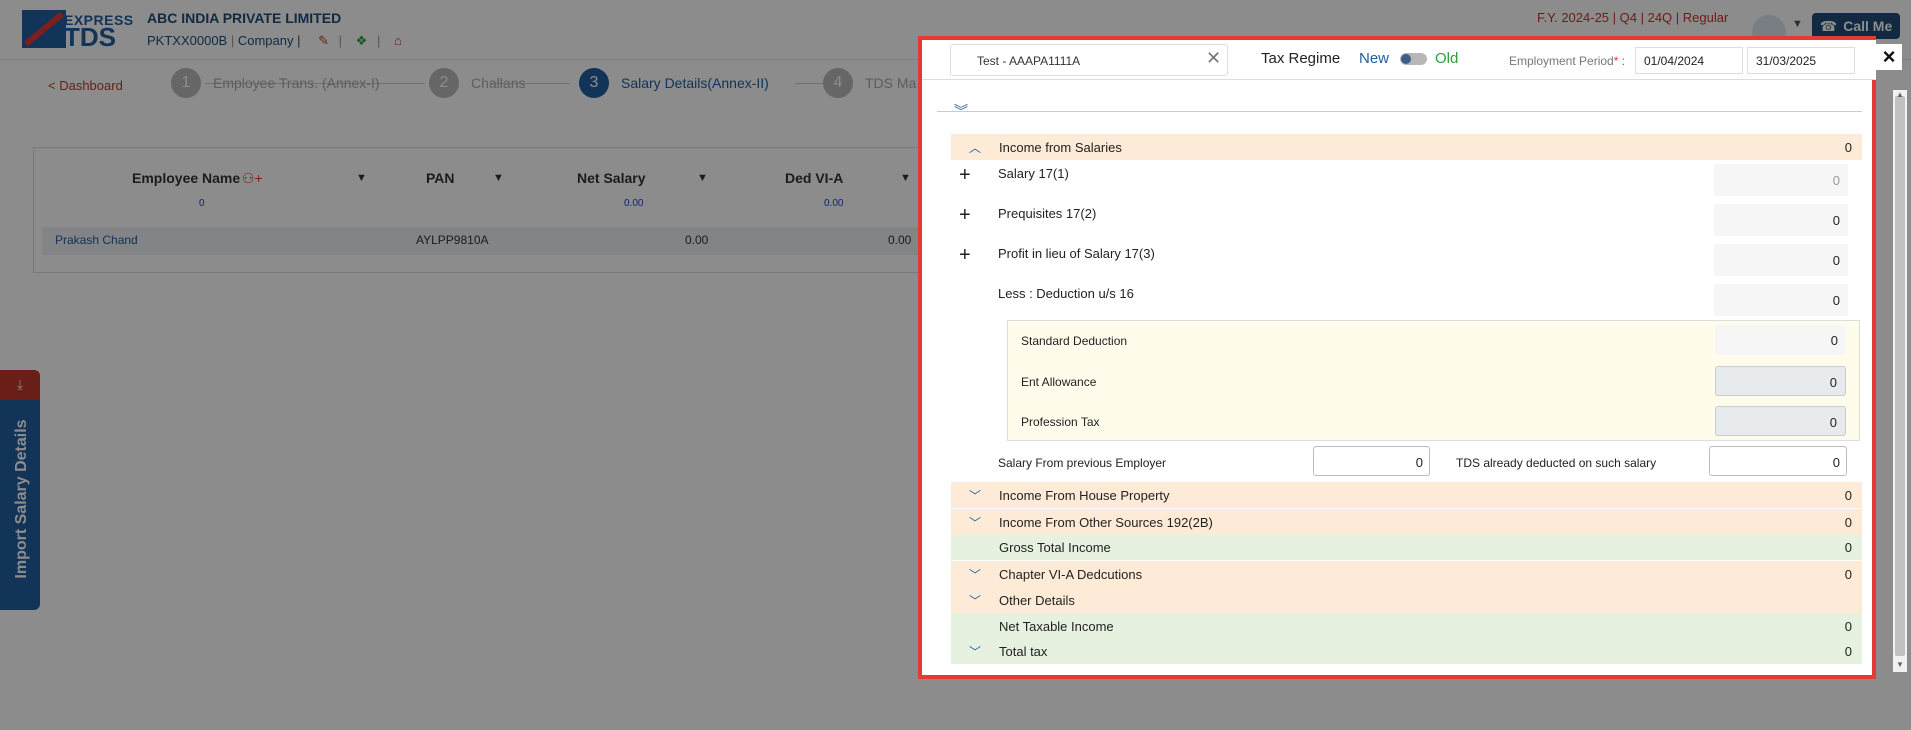 Image resolution: width=1911 pixels, height=730 pixels. I want to click on date-to-input: 31/03/2025, so click(1801, 60).